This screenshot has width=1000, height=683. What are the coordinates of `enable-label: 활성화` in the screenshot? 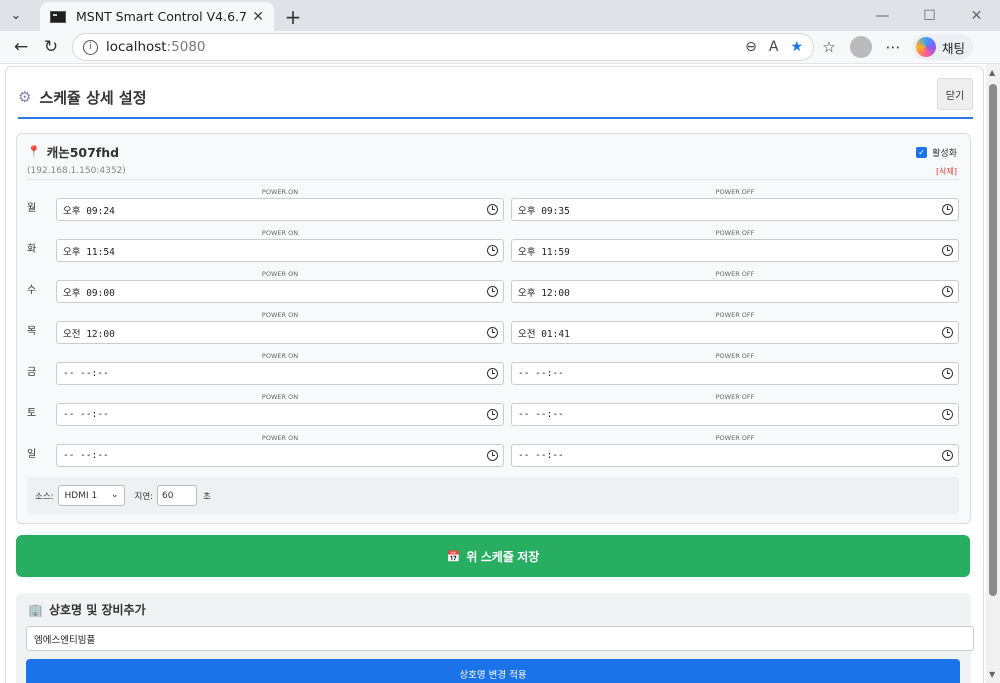 It's located at (944, 154).